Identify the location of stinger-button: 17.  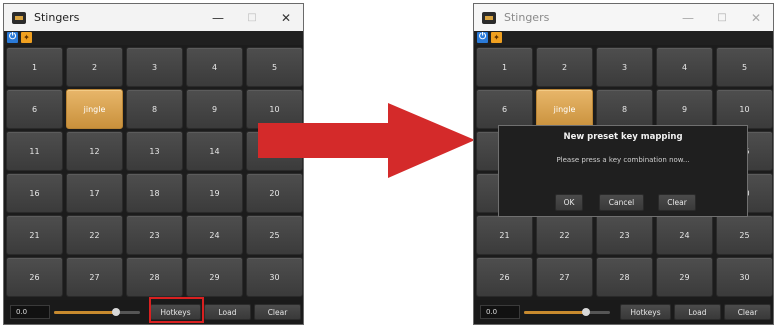
(94, 193).